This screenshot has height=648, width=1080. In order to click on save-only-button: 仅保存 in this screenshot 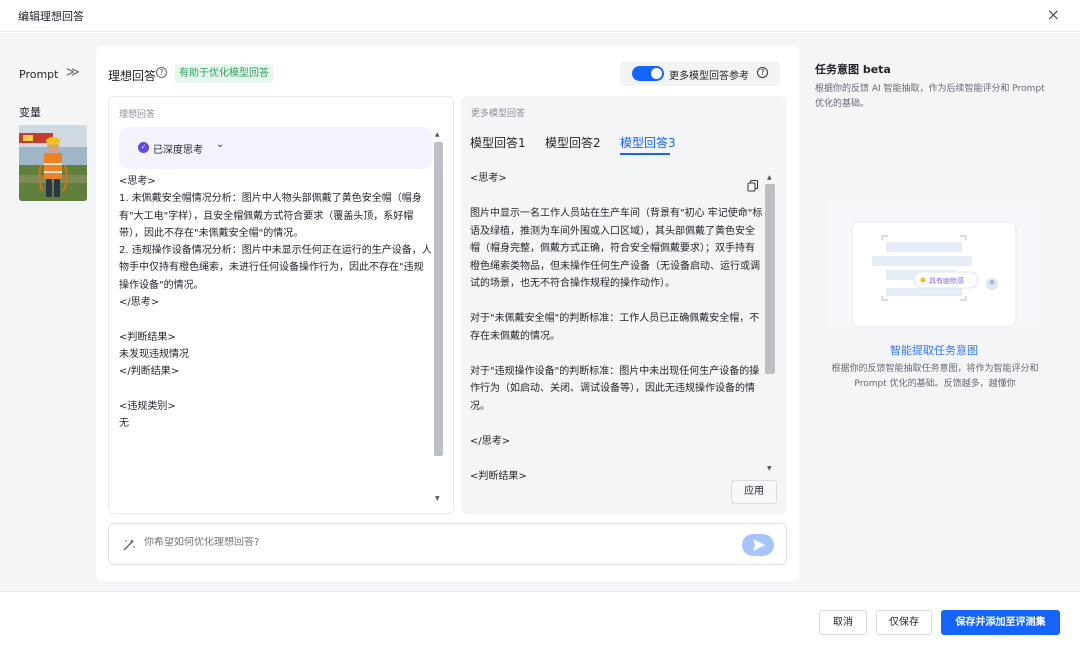, I will do `click(904, 622)`.